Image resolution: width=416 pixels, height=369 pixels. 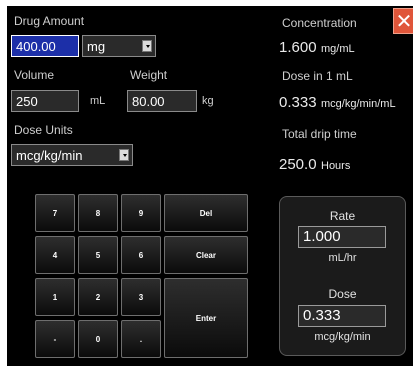 I want to click on concentration-label: Concentration, so click(x=319, y=23).